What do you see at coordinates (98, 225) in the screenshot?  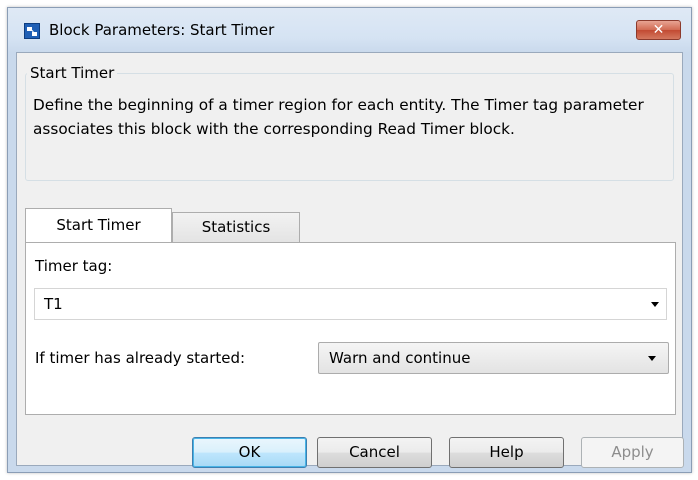 I see `tab-start-timer: Start Timer` at bounding box center [98, 225].